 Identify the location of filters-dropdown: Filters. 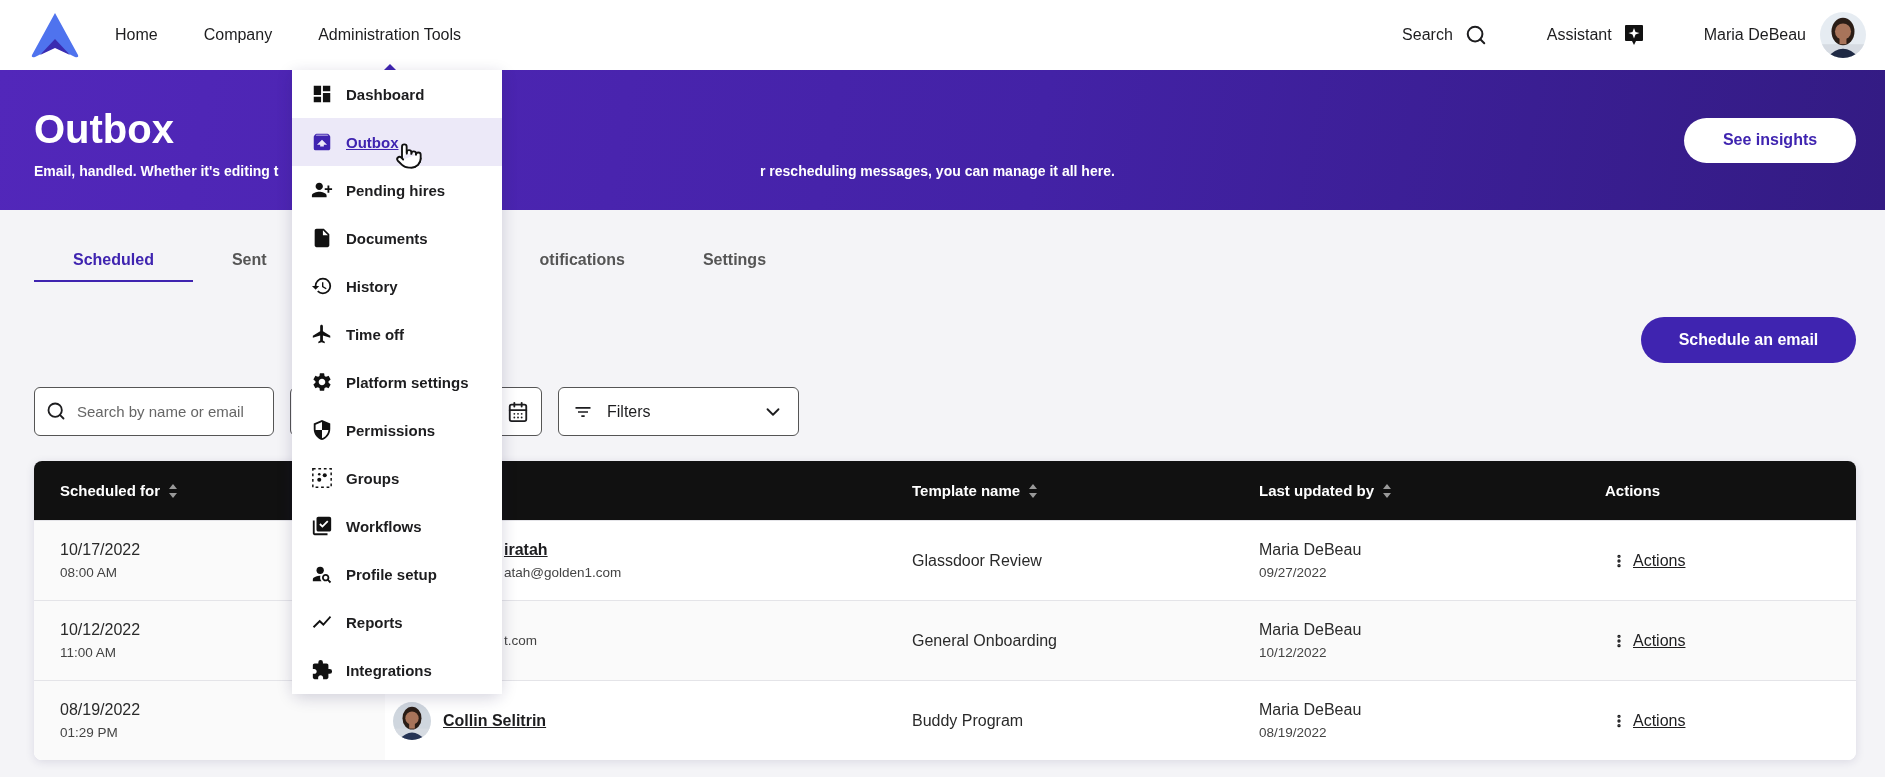
(678, 411).